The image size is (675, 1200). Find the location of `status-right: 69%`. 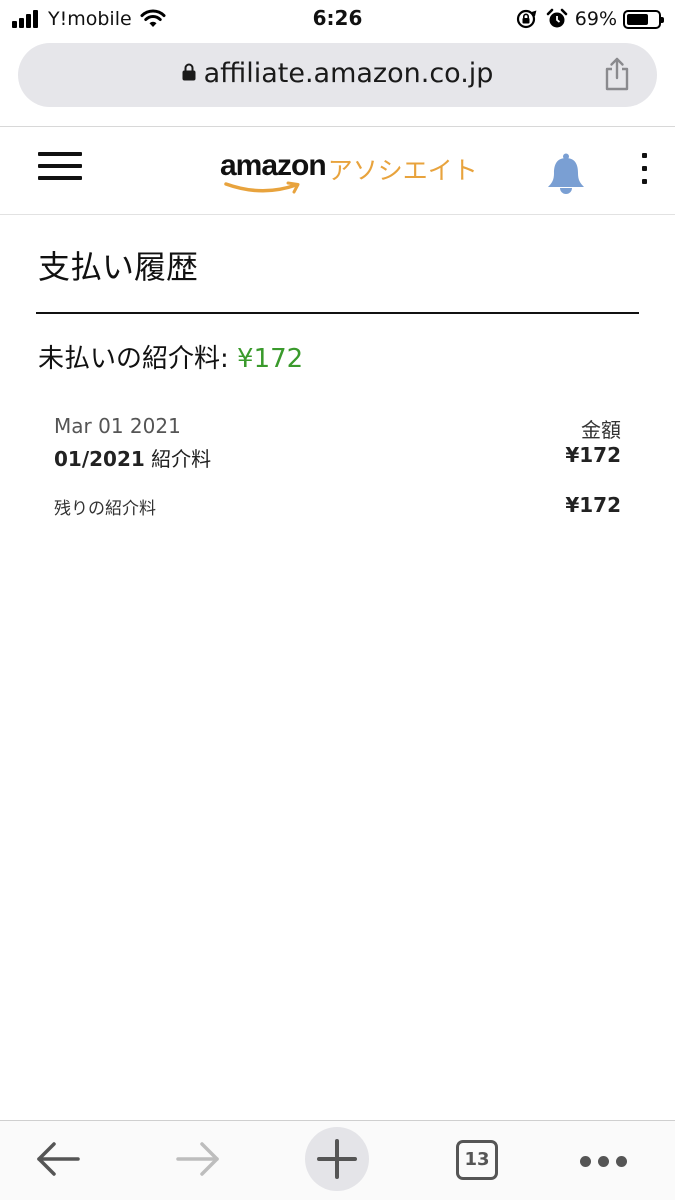

status-right: 69% is located at coordinates (589, 19).